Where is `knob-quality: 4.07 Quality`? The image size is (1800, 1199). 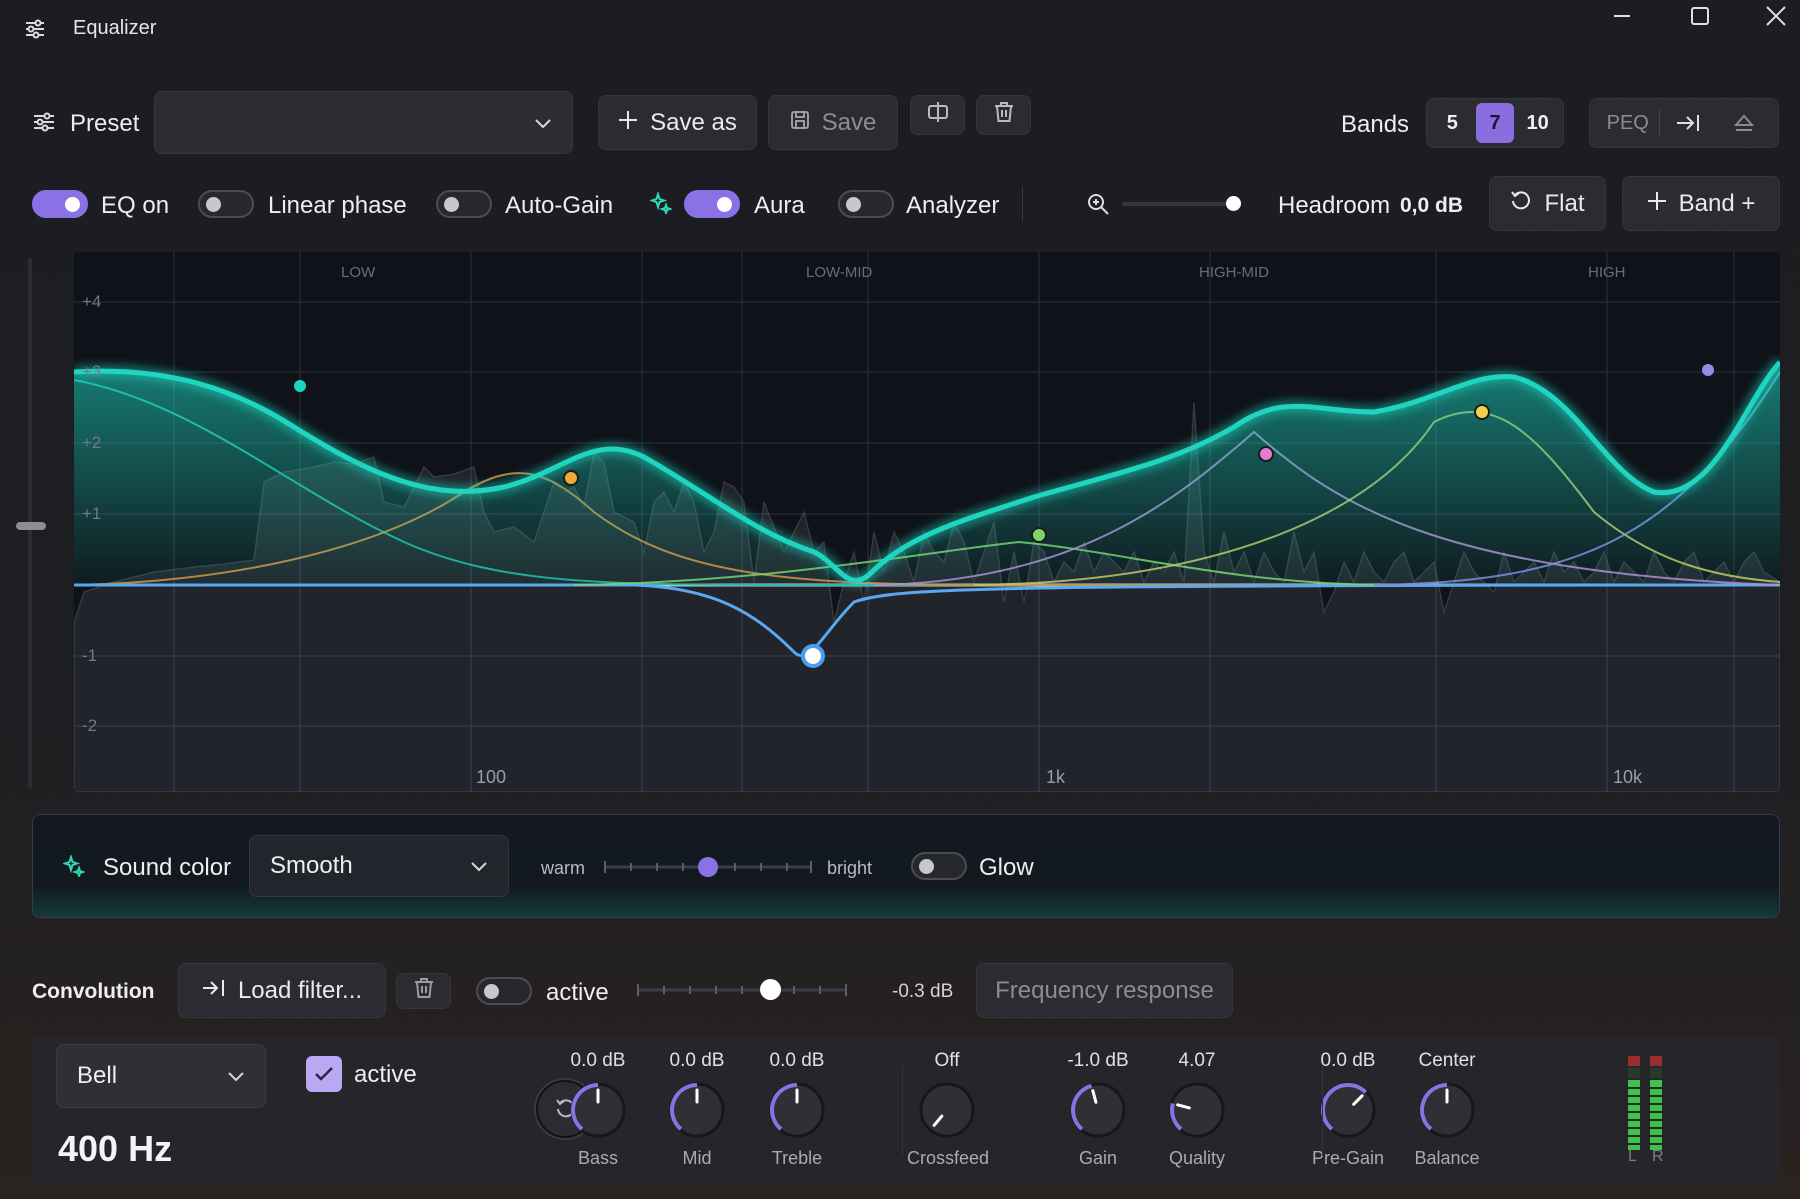 knob-quality: 4.07 Quality is located at coordinates (1197, 1109).